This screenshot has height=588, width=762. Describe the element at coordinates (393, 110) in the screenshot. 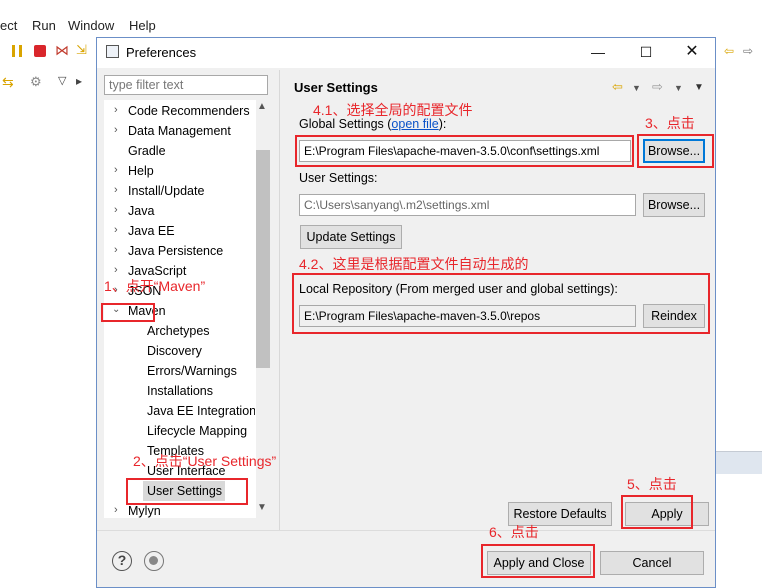

I see `annotation-step-4-1: 4.1、选择全局的配置文件` at that location.